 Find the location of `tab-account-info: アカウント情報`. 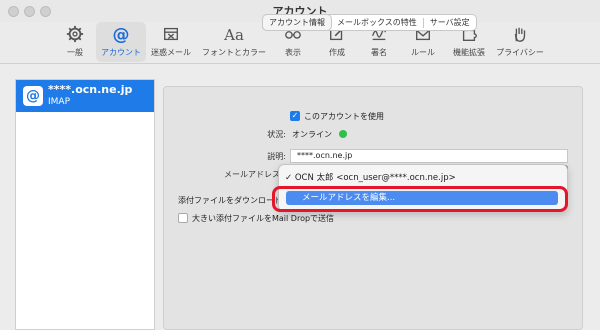

tab-account-info: アカウント情報 is located at coordinates (297, 22).